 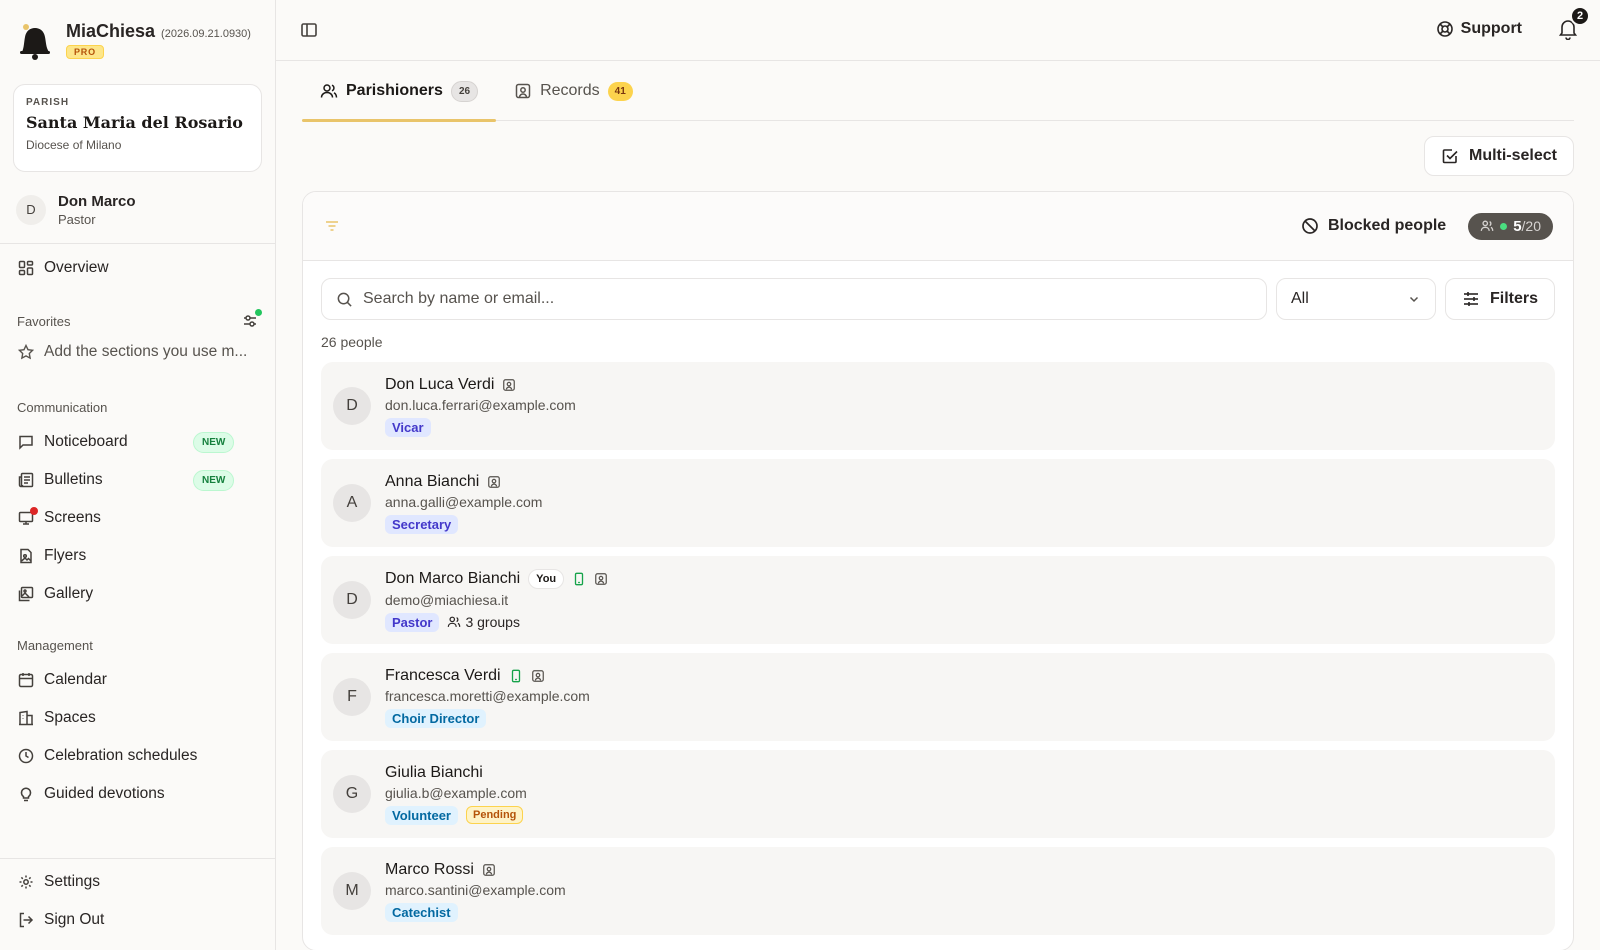 What do you see at coordinates (26, 680) in the screenshot?
I see `calendar-icon` at bounding box center [26, 680].